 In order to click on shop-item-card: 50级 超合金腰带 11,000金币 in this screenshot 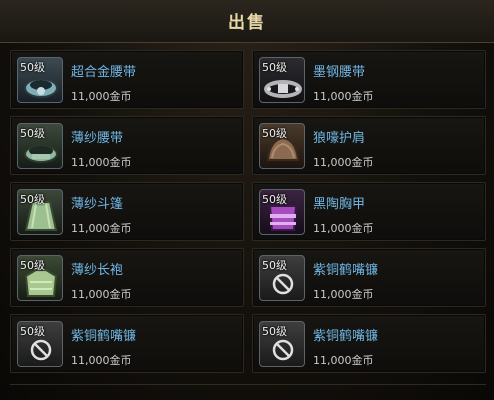, I will do `click(127, 79)`.